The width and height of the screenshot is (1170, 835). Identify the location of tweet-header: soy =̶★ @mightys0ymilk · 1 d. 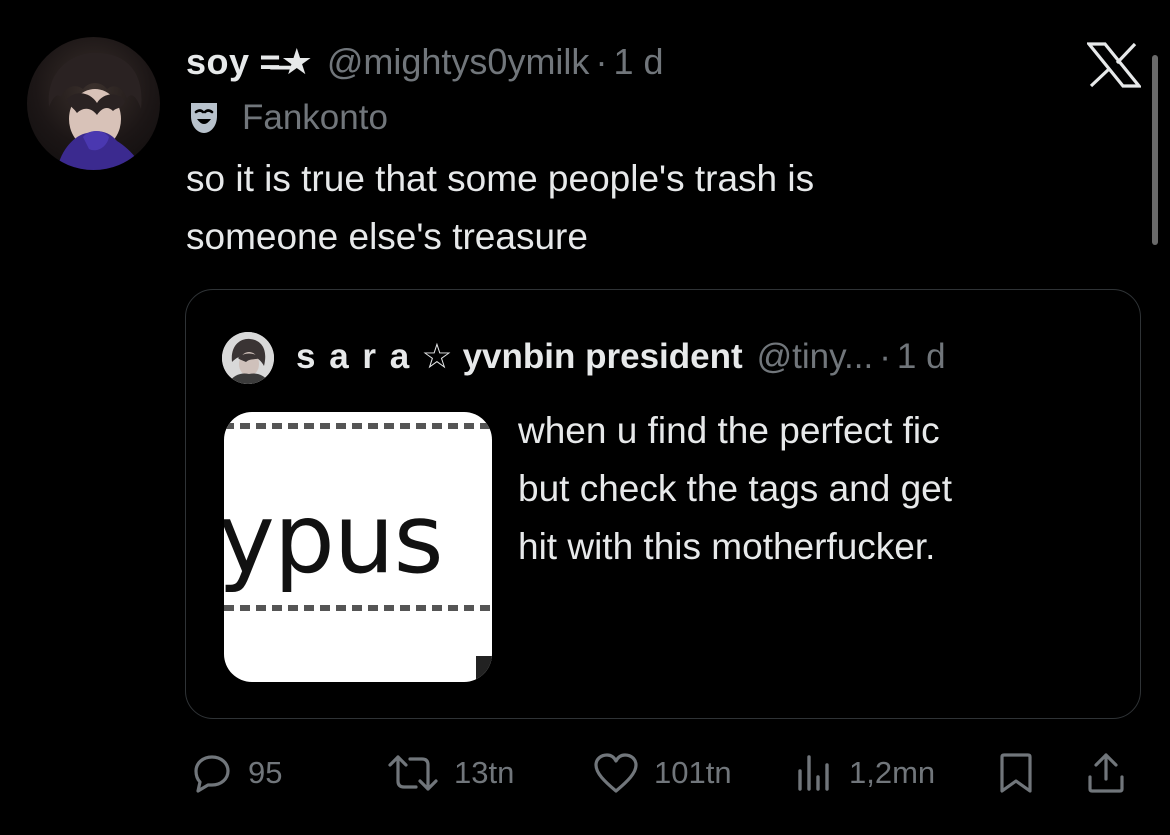
(424, 62).